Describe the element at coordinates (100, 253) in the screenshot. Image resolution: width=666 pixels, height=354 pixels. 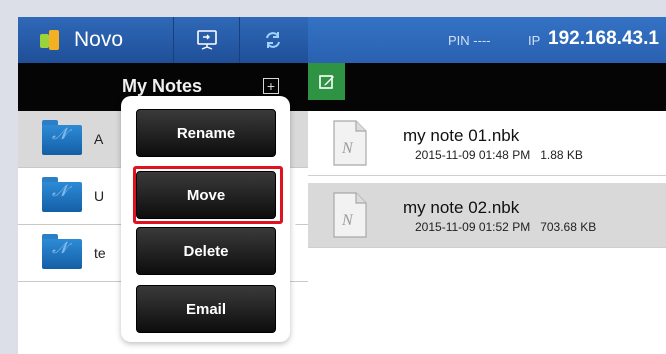
I see `folder-label: te` at that location.